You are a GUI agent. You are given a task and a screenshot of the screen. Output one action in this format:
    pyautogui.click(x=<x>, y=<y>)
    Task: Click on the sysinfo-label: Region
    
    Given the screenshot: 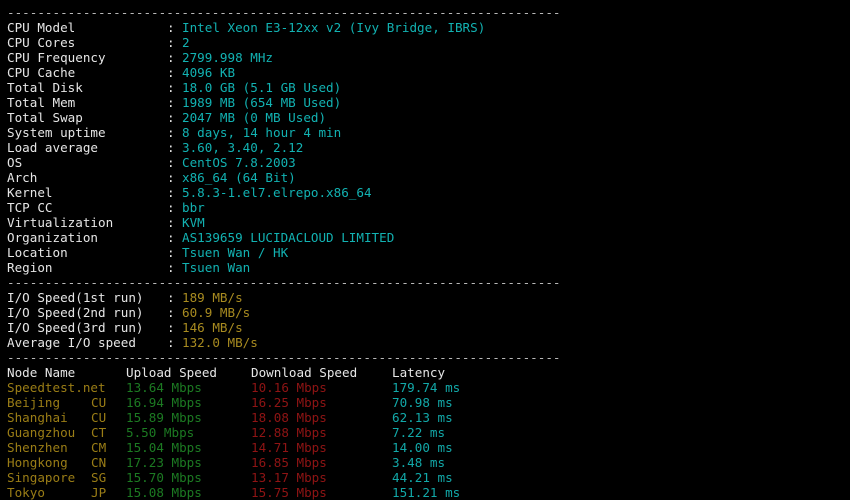 What is the action you would take?
    pyautogui.click(x=30, y=267)
    